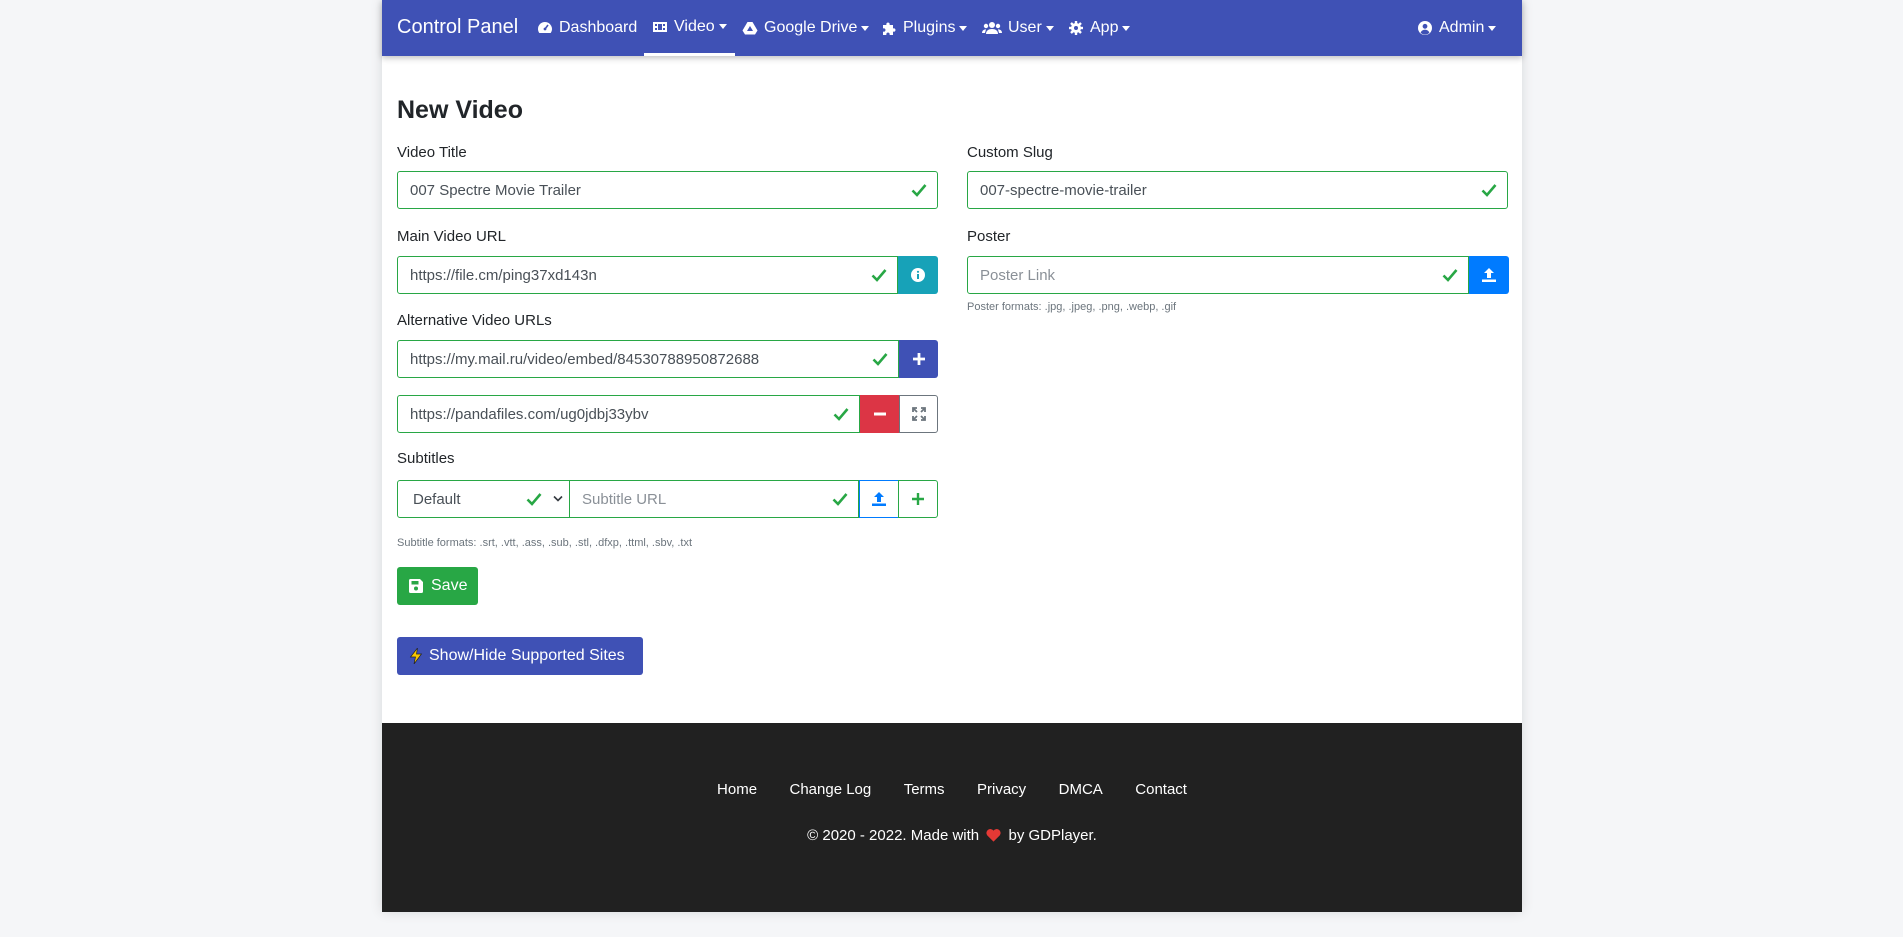 Image resolution: width=1903 pixels, height=937 pixels. I want to click on nav-label: App, so click(1104, 27).